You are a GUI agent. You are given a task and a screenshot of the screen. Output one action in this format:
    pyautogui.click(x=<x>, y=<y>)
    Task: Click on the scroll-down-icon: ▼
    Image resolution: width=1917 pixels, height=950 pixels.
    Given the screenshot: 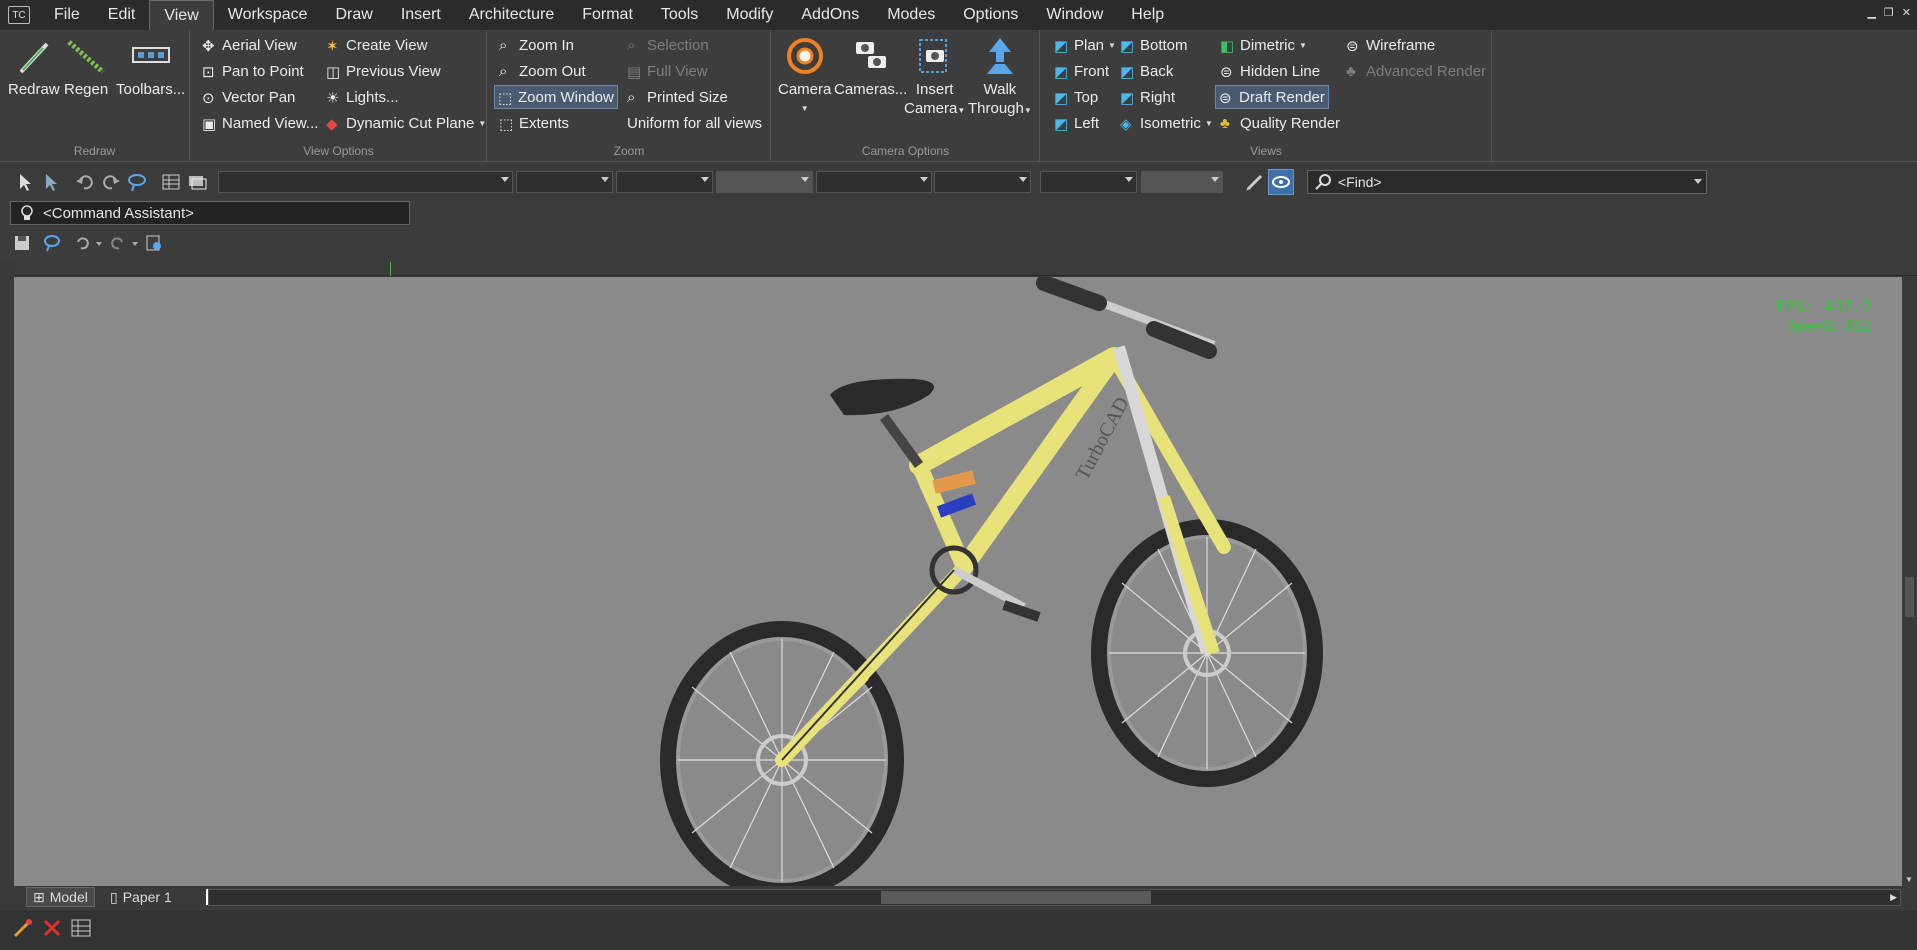 What is the action you would take?
    pyautogui.click(x=1909, y=879)
    